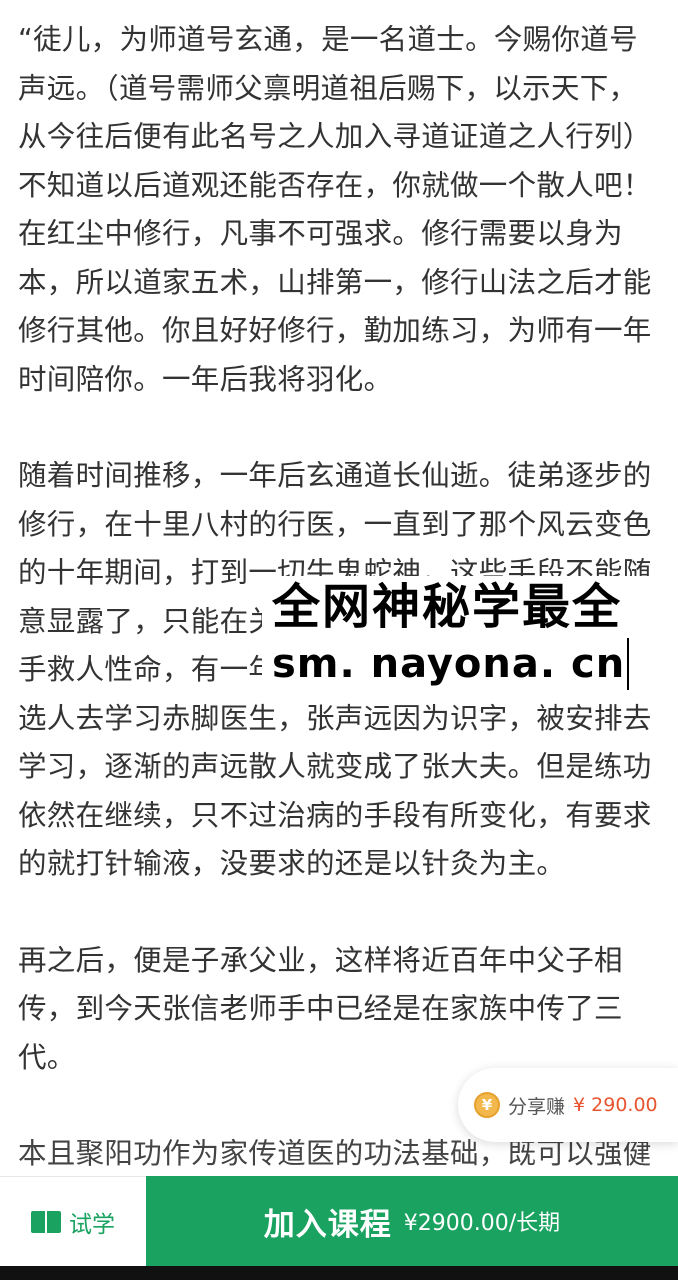  Describe the element at coordinates (487, 1105) in the screenshot. I see `coin-icon: ¥` at that location.